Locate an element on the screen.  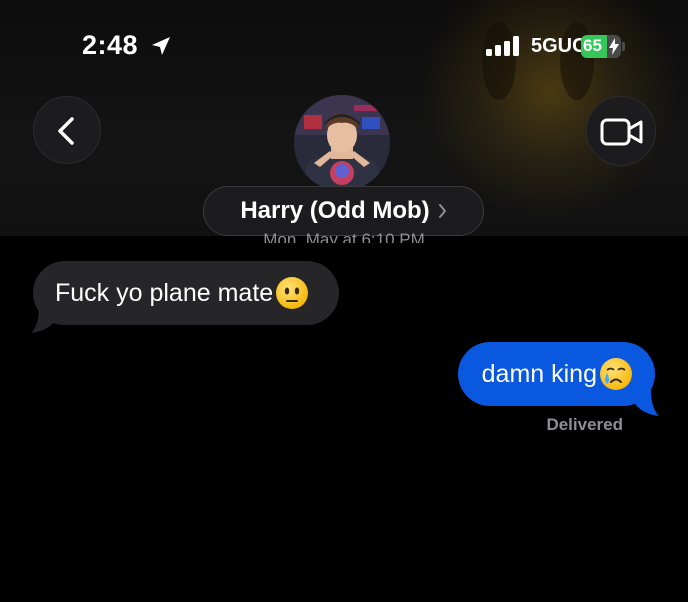
message-text: Fuck yo plane mate is located at coordinates (164, 292).